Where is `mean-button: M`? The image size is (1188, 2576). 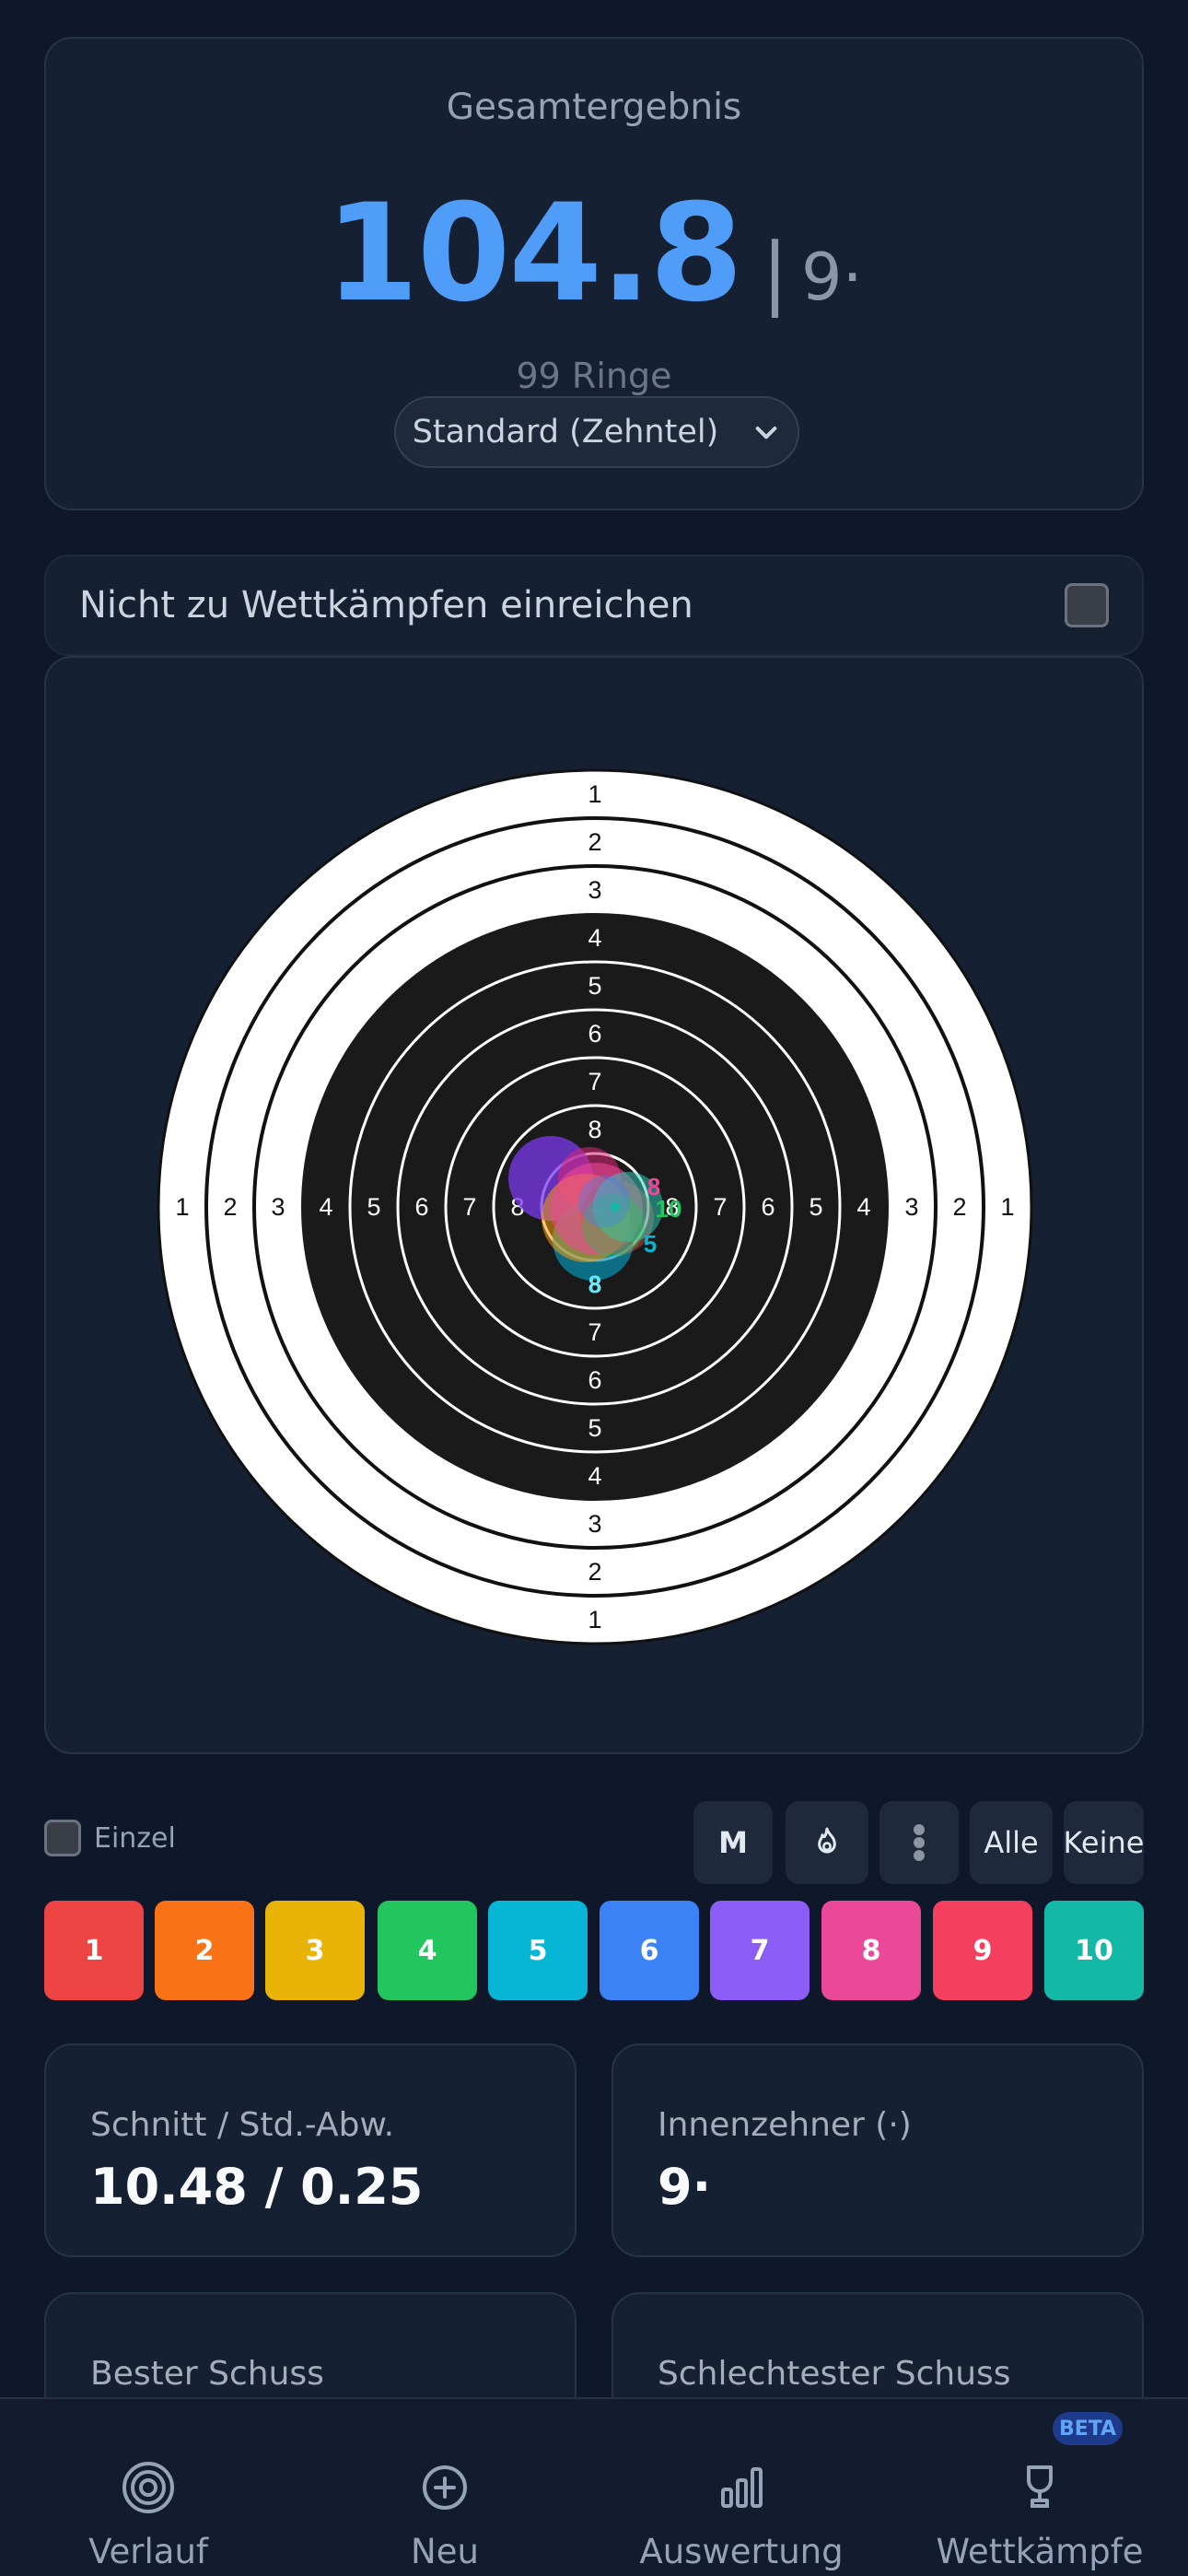 mean-button: M is located at coordinates (733, 1842).